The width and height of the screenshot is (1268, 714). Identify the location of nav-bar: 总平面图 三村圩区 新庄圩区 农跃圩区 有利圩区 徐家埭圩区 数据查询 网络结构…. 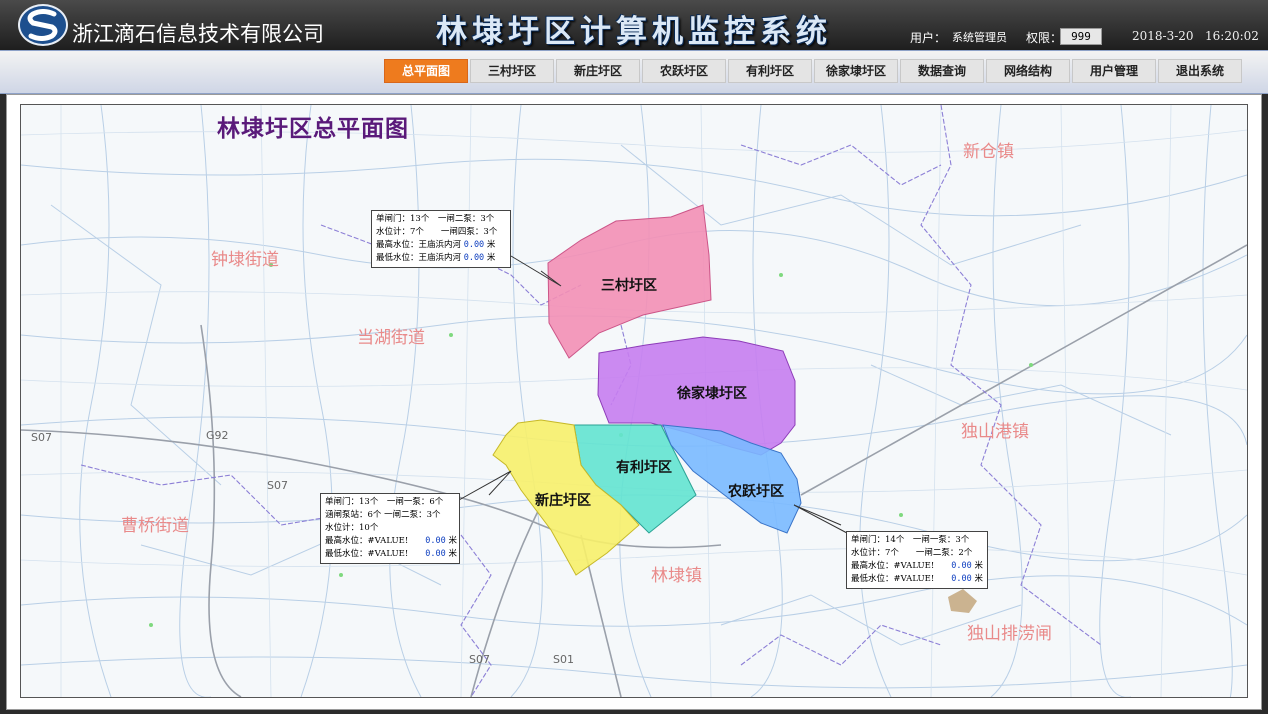
(634, 72).